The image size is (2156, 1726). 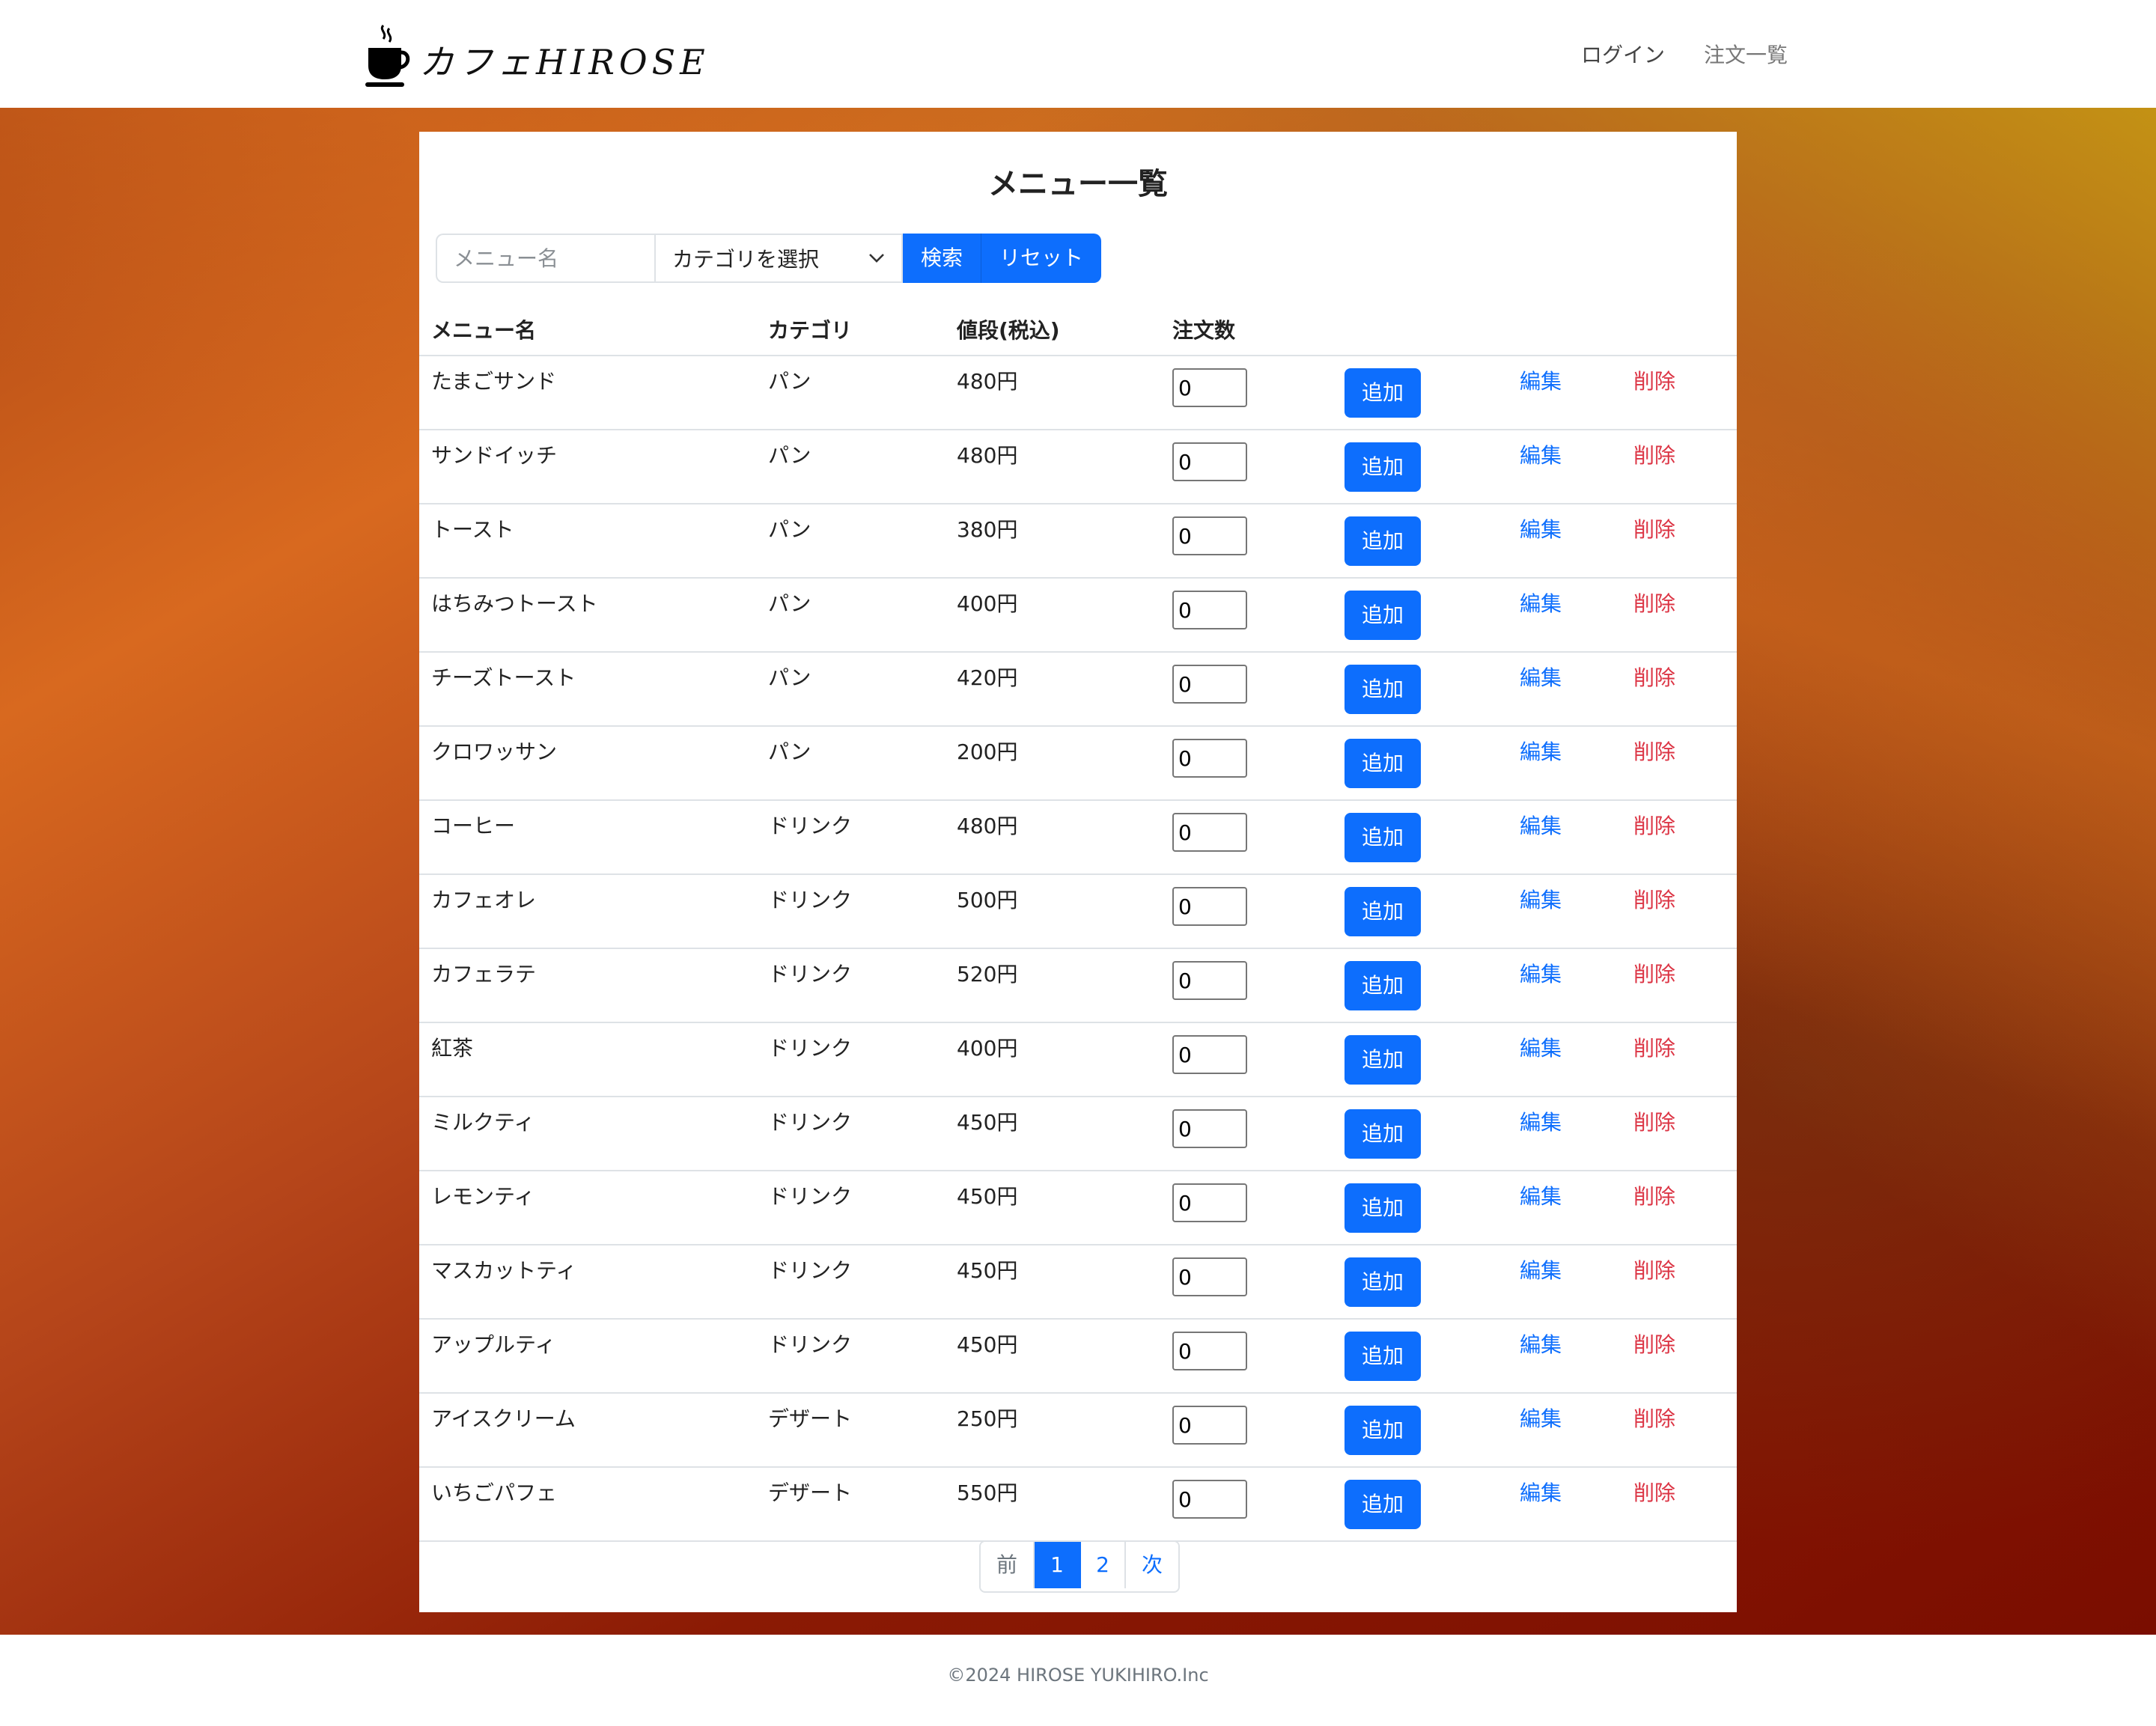 I want to click on search-button: 検索, so click(x=942, y=258).